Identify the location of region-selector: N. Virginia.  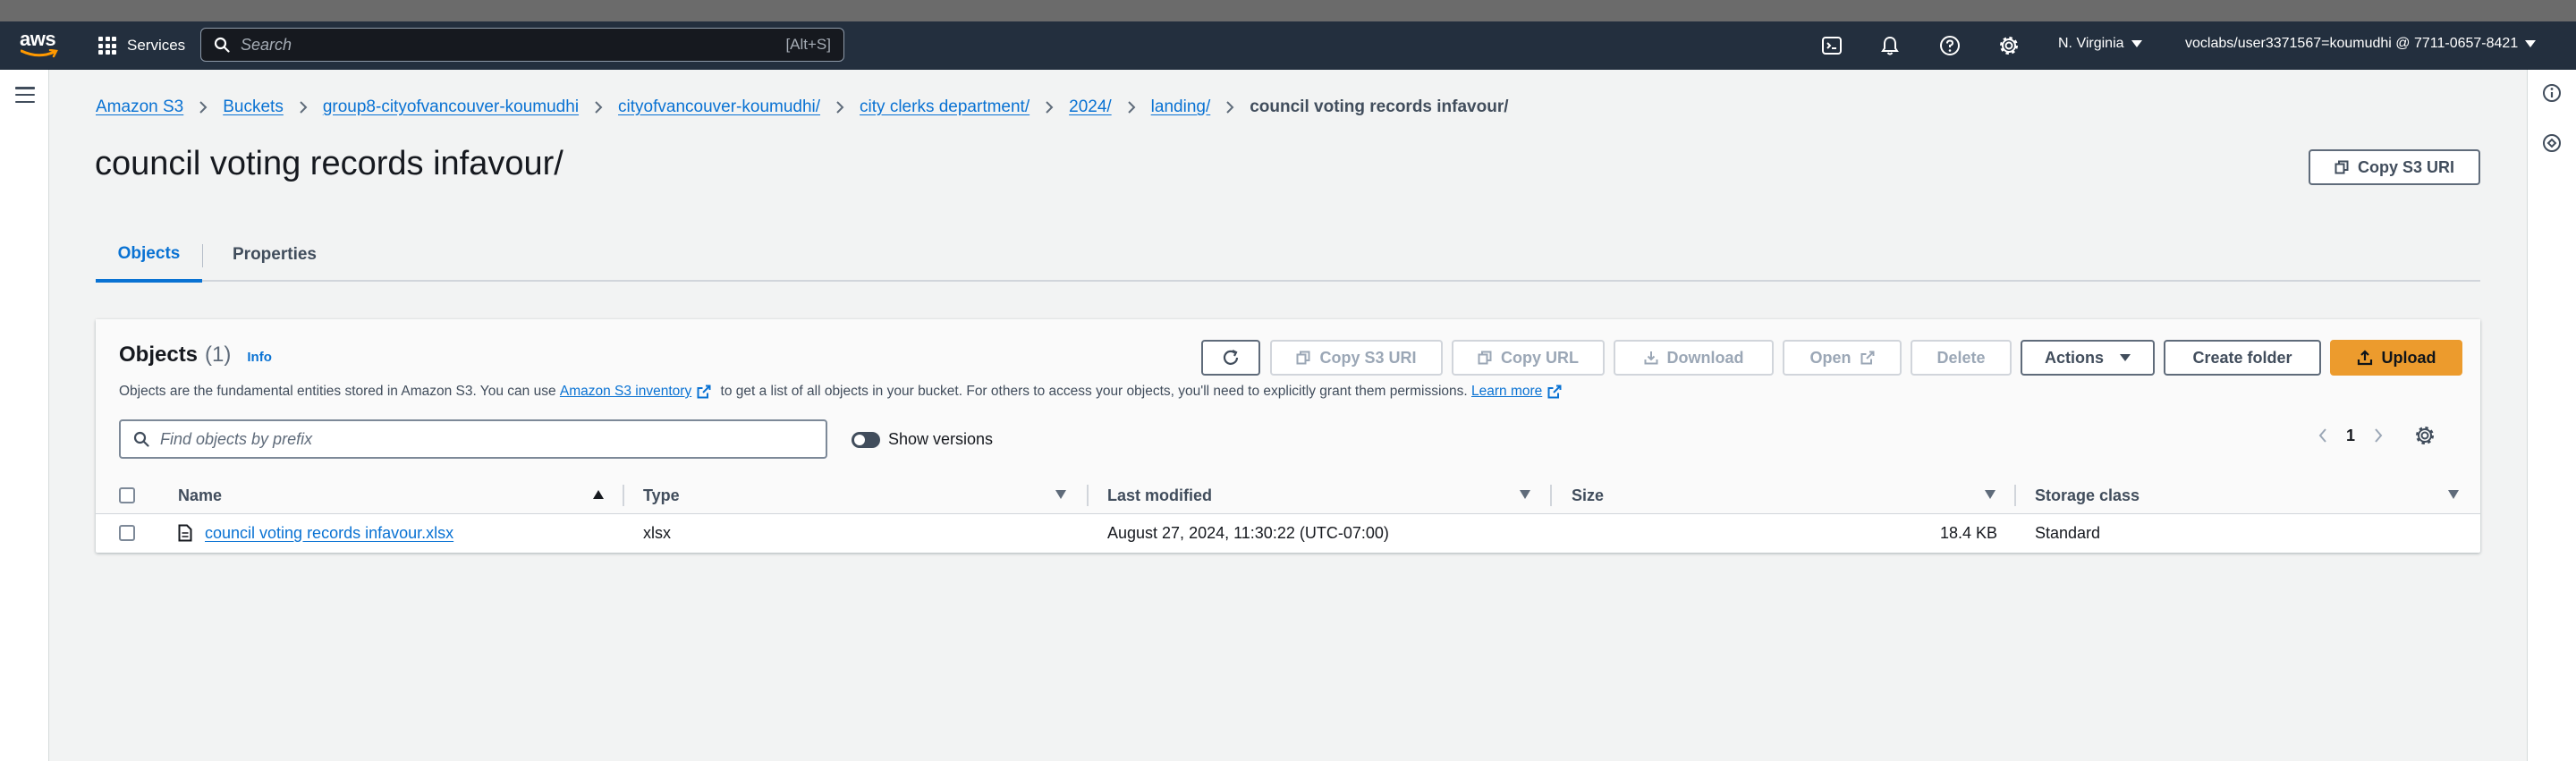
(2100, 44).